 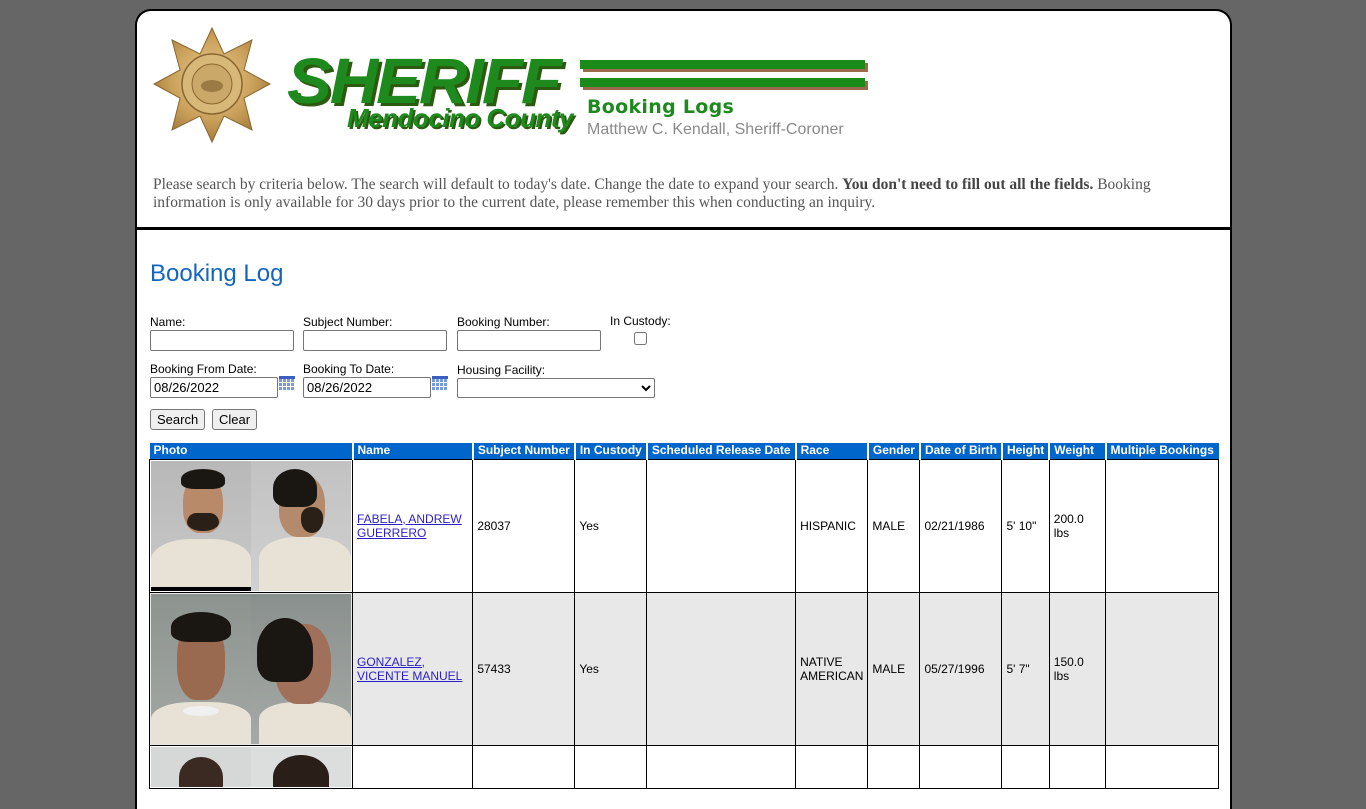 What do you see at coordinates (412, 766) in the screenshot?
I see `name-cell` at bounding box center [412, 766].